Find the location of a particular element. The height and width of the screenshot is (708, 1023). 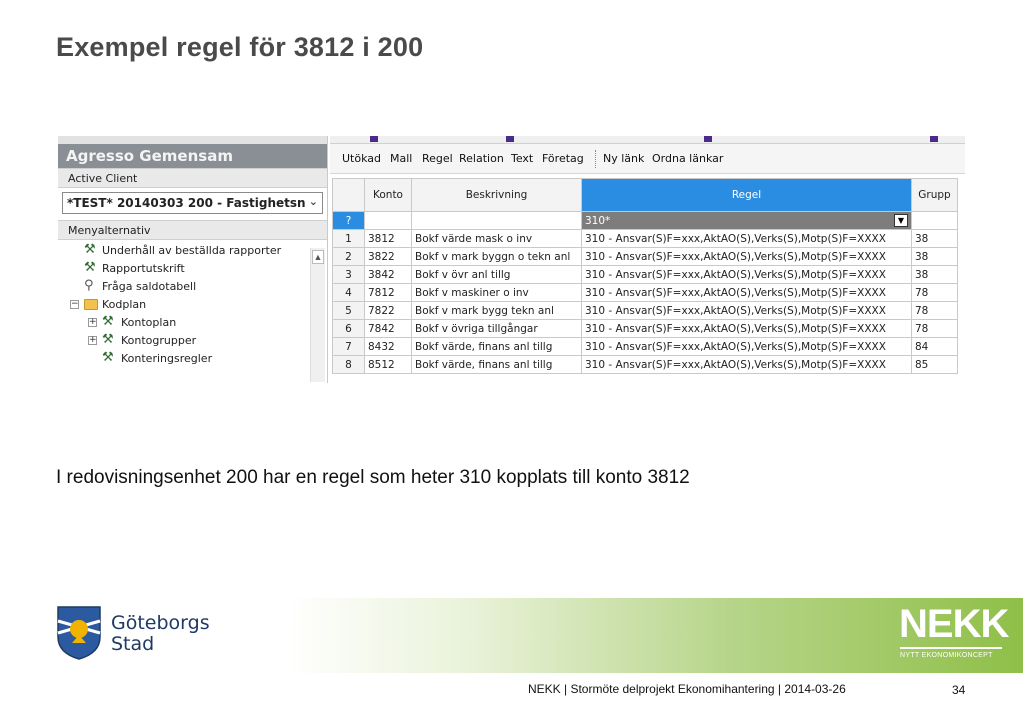

menu-item-label: Rapportutskrift is located at coordinates (143, 268).